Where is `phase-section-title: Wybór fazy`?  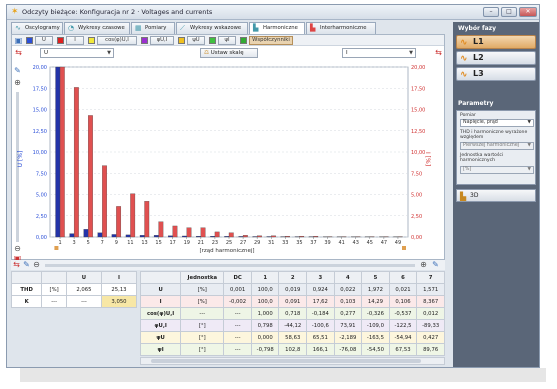 phase-section-title: Wybór fazy is located at coordinates (477, 28).